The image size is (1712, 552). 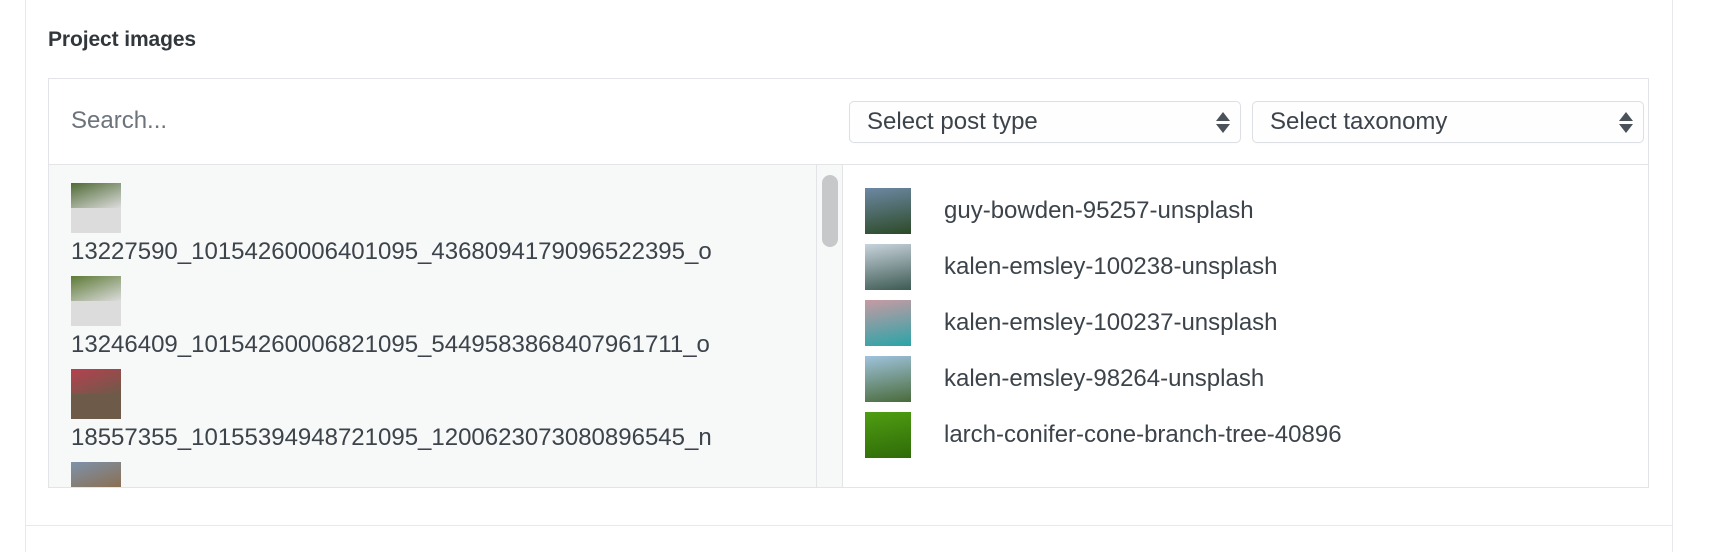 What do you see at coordinates (848, 122) in the screenshot?
I see `picker-toolbar: Select post type Select taxonomy` at bounding box center [848, 122].